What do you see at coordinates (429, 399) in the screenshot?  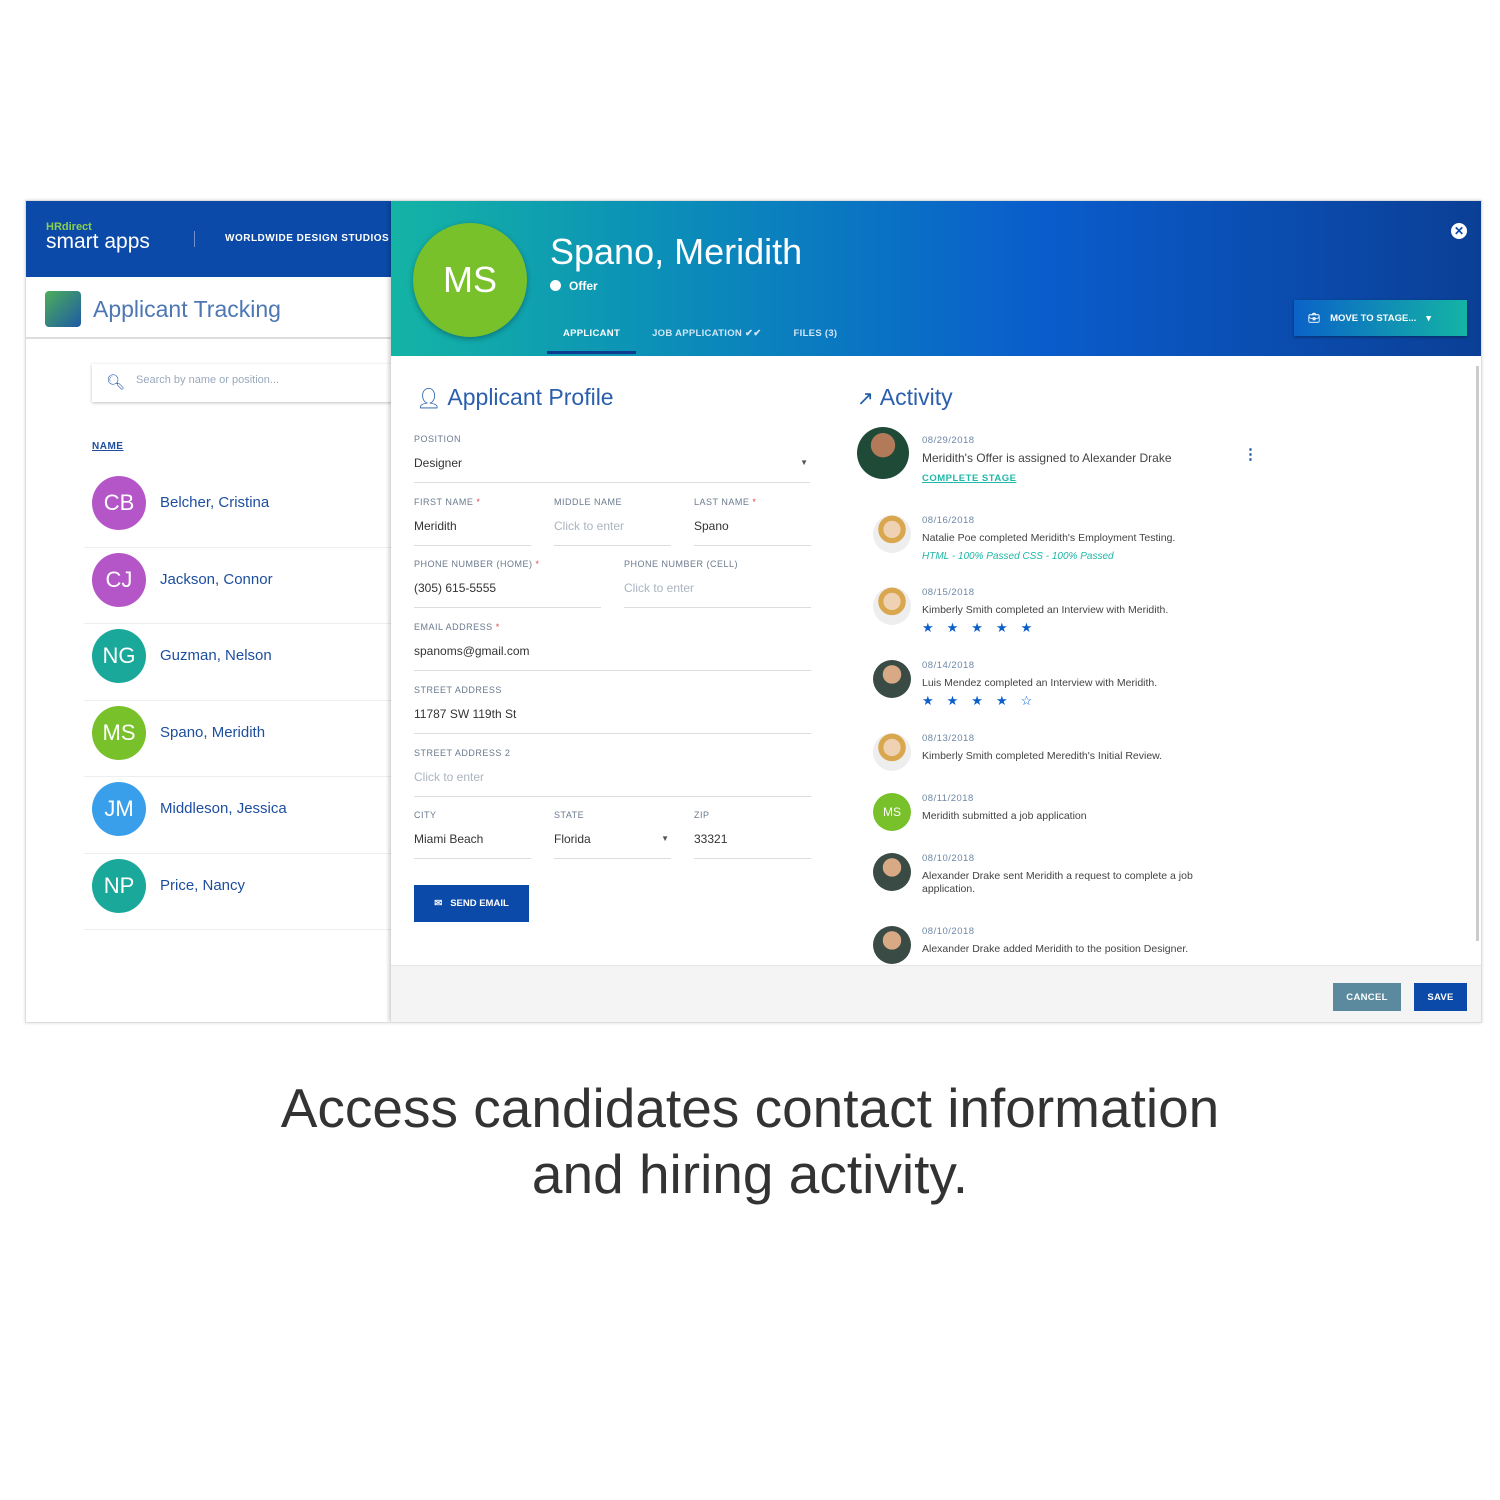 I see `contact-card-icon: 👤︎` at bounding box center [429, 399].